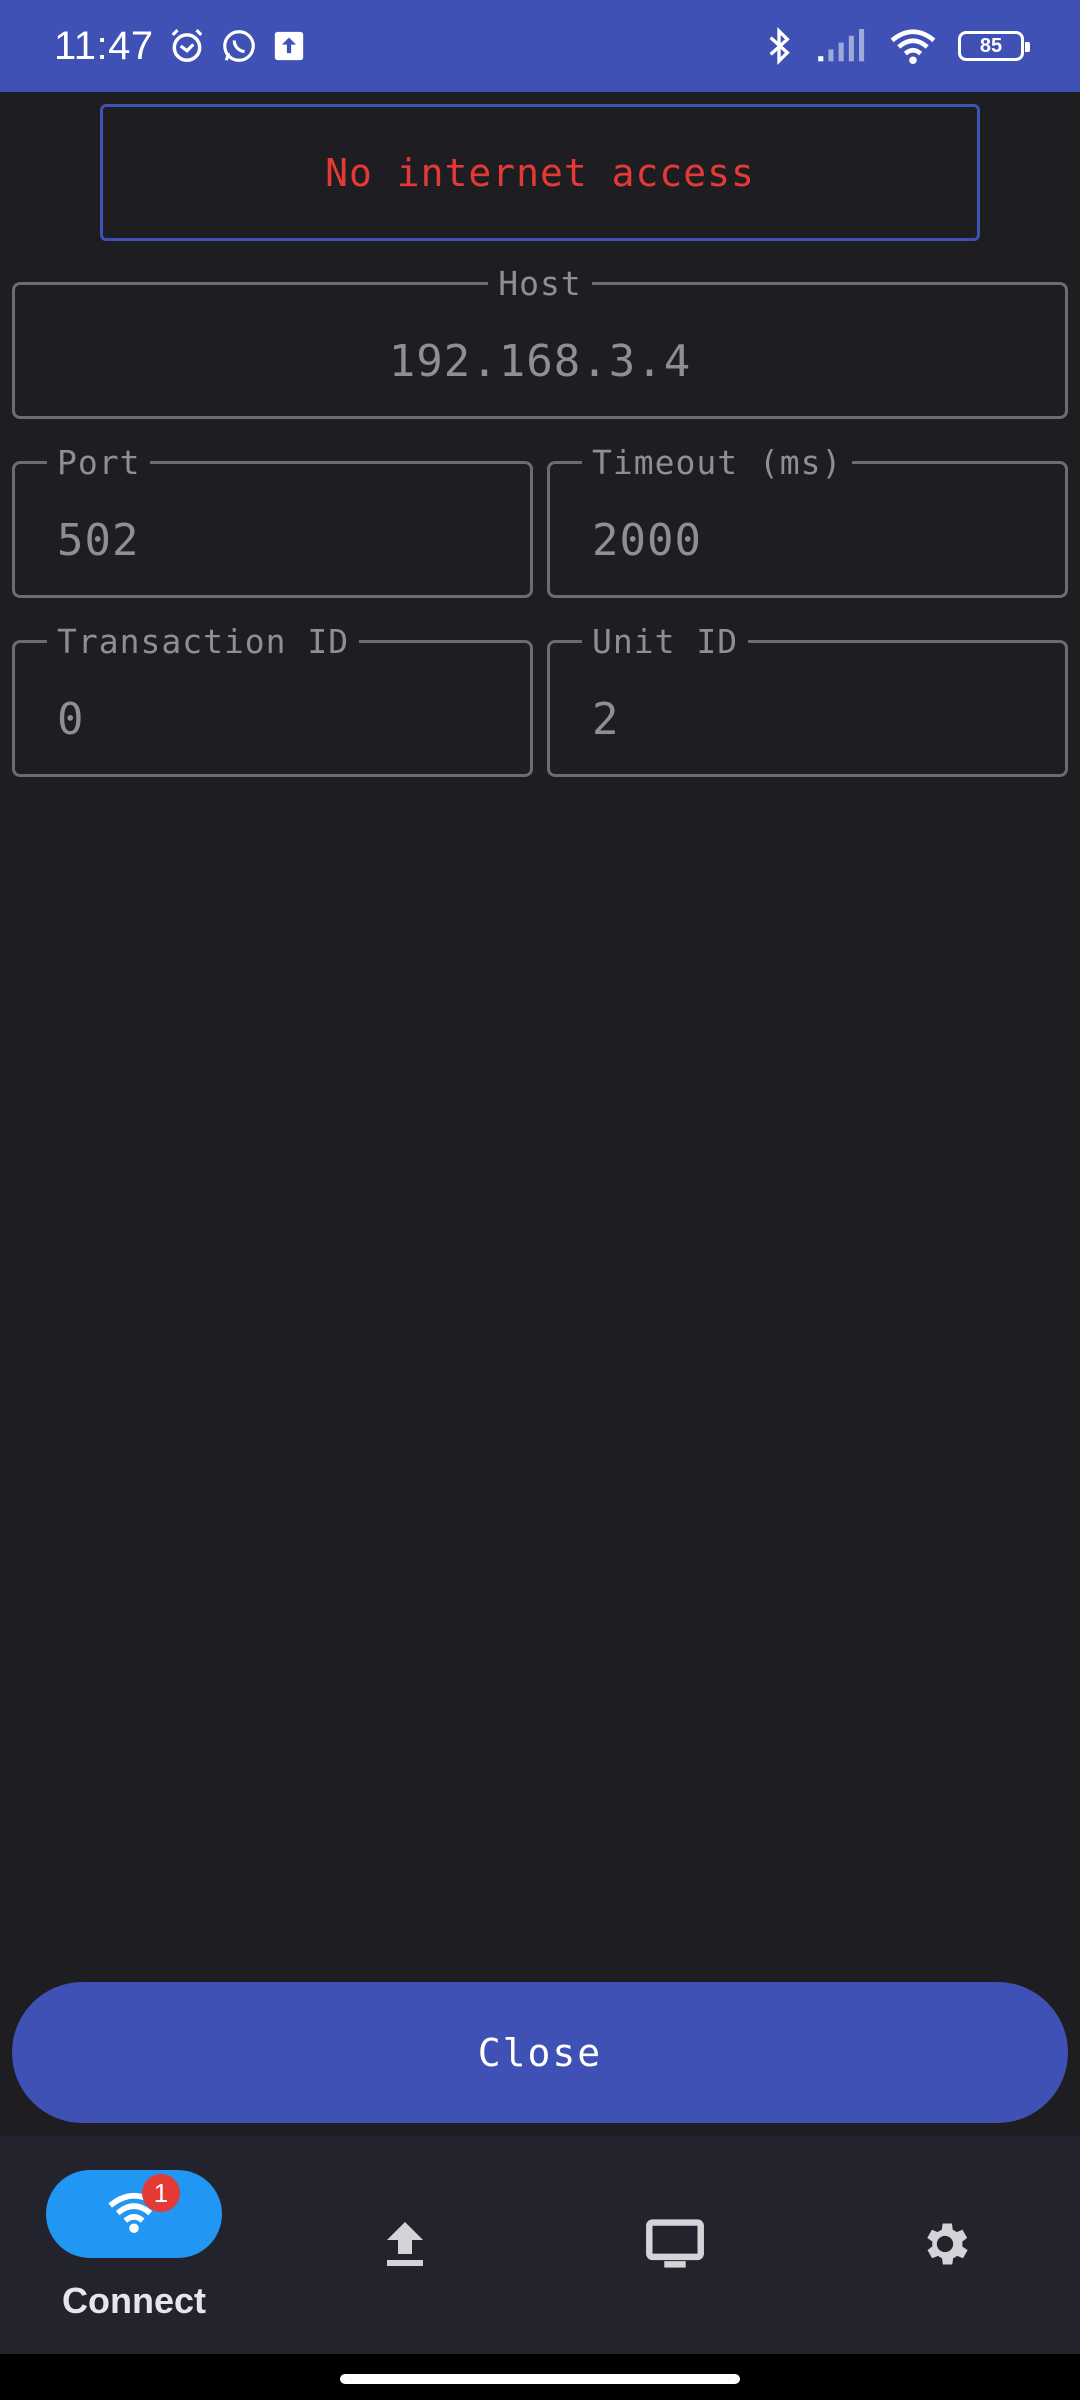 Image resolution: width=1080 pixels, height=2400 pixels. What do you see at coordinates (239, 46) in the screenshot?
I see `whatsapp-icon` at bounding box center [239, 46].